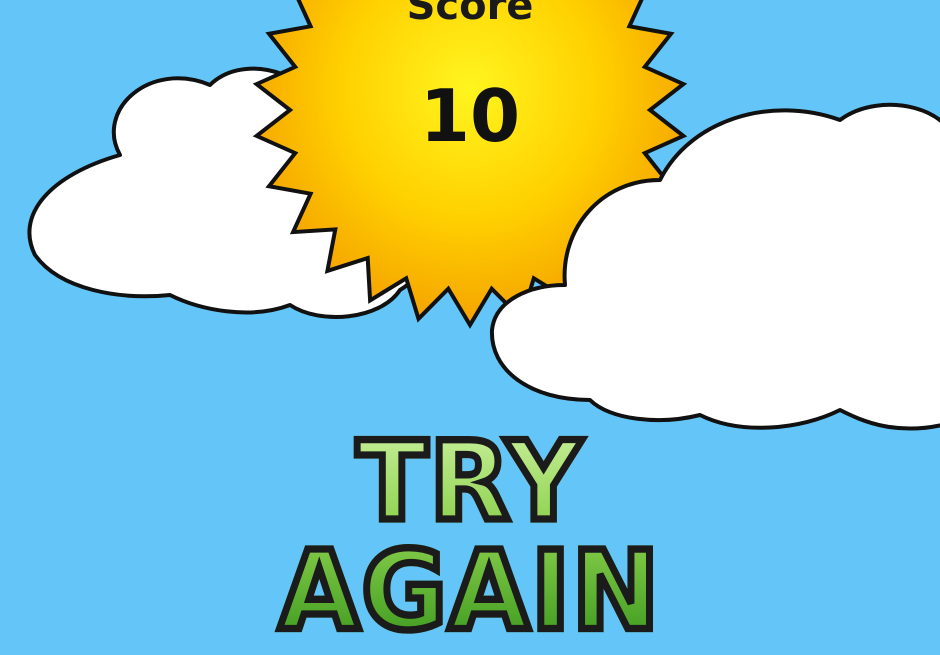  I want to click on score-value: 10, so click(470, 116).